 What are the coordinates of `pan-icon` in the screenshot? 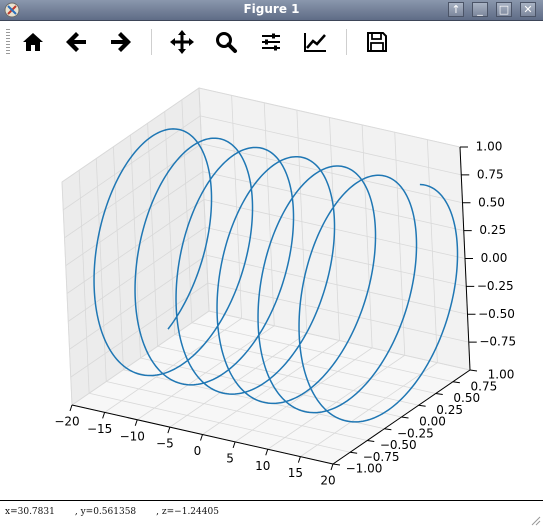 It's located at (182, 42).